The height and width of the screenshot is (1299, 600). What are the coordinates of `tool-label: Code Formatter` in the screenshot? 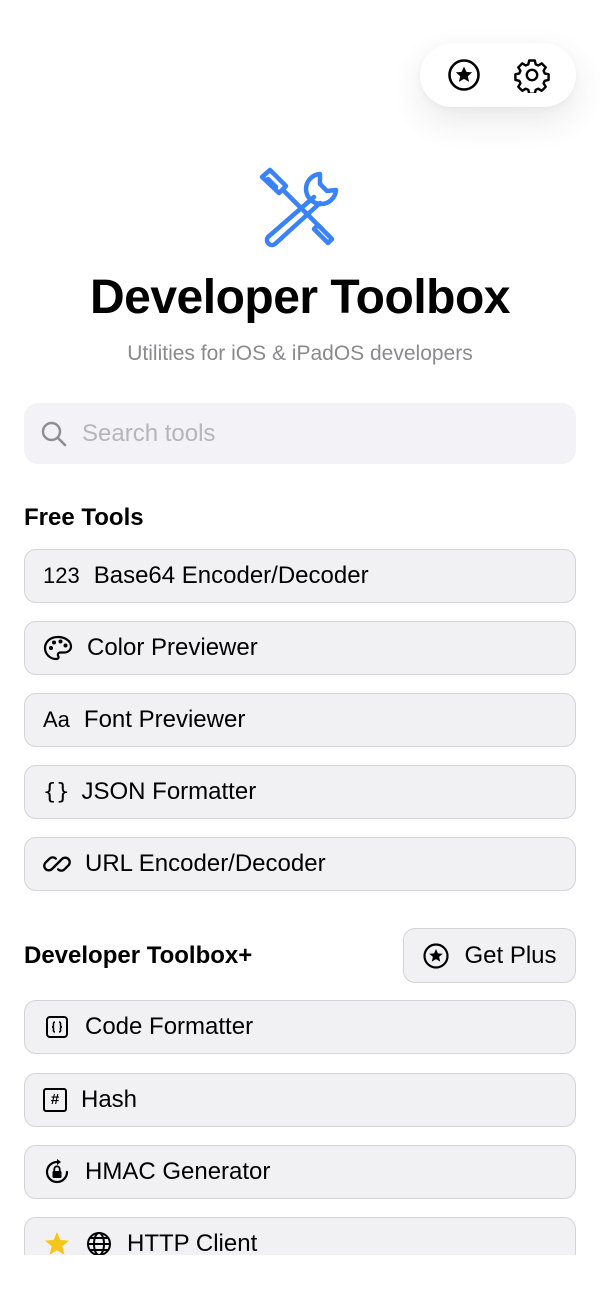 It's located at (169, 1026).